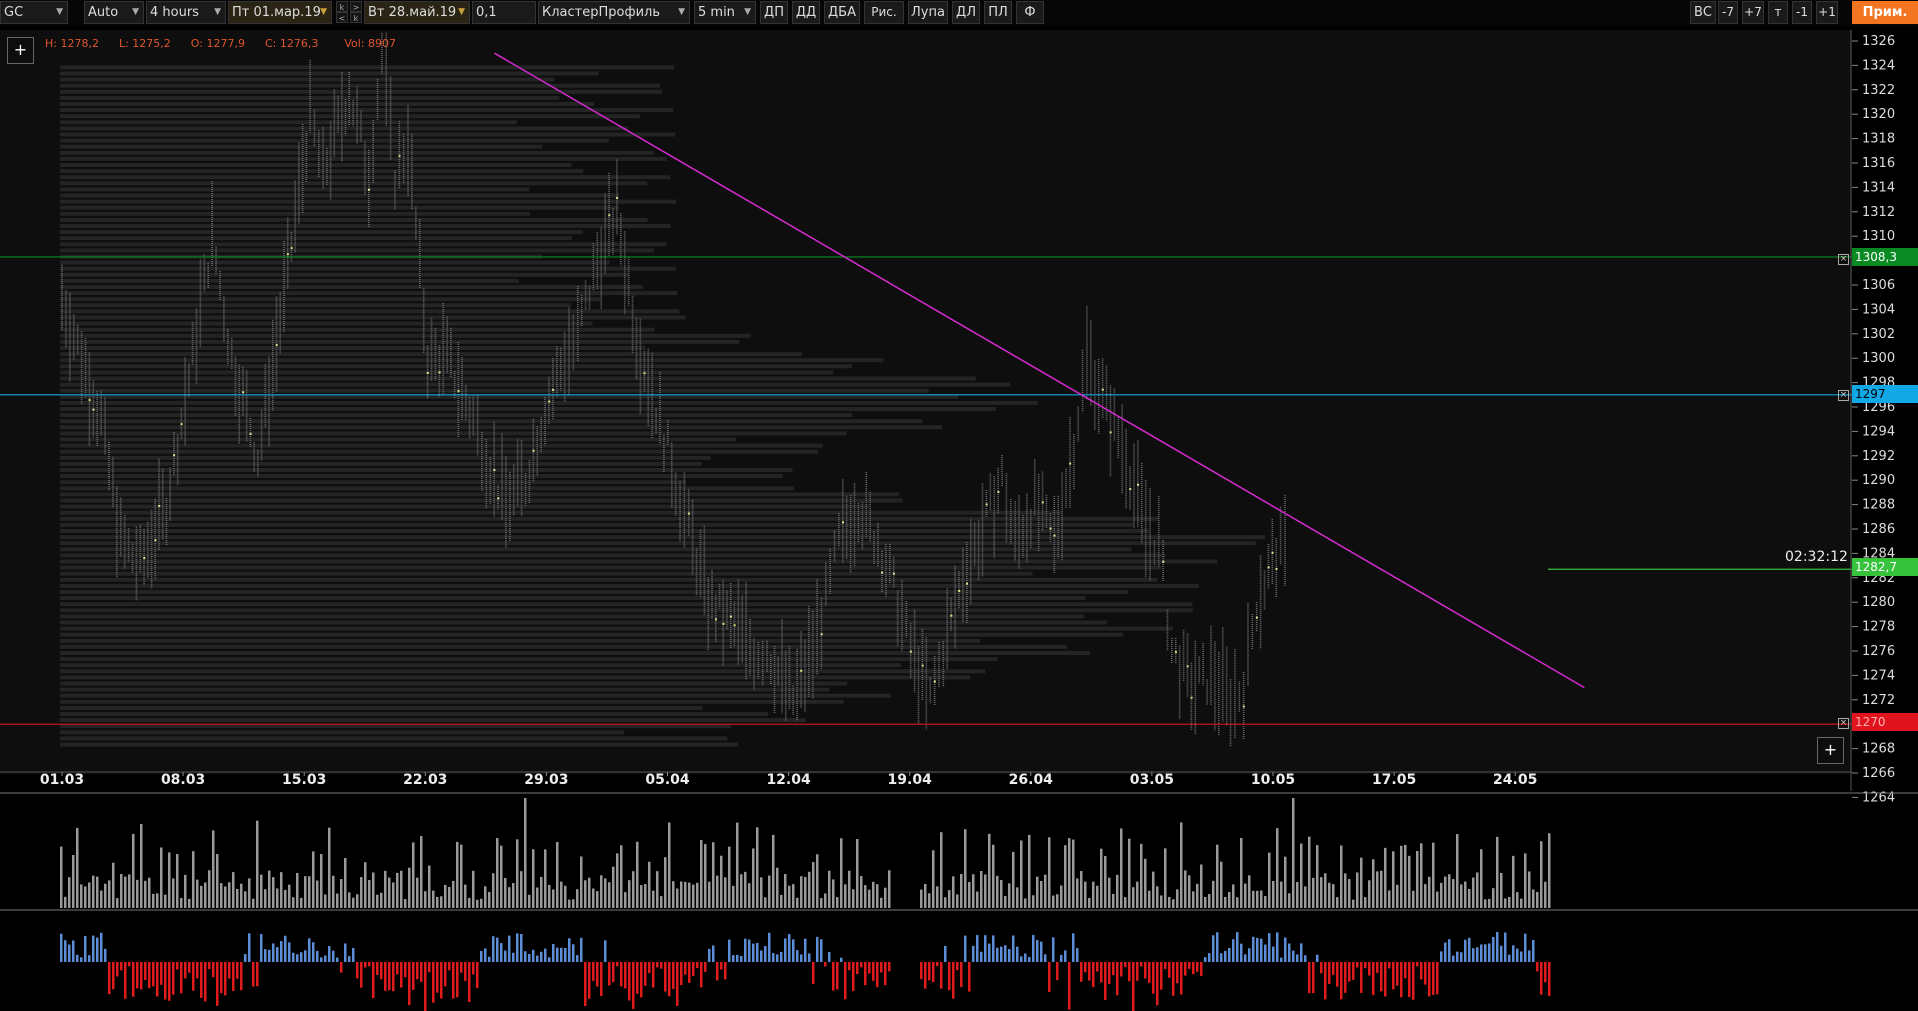  I want to click on date-to-stepper: > k, so click(356, 12).